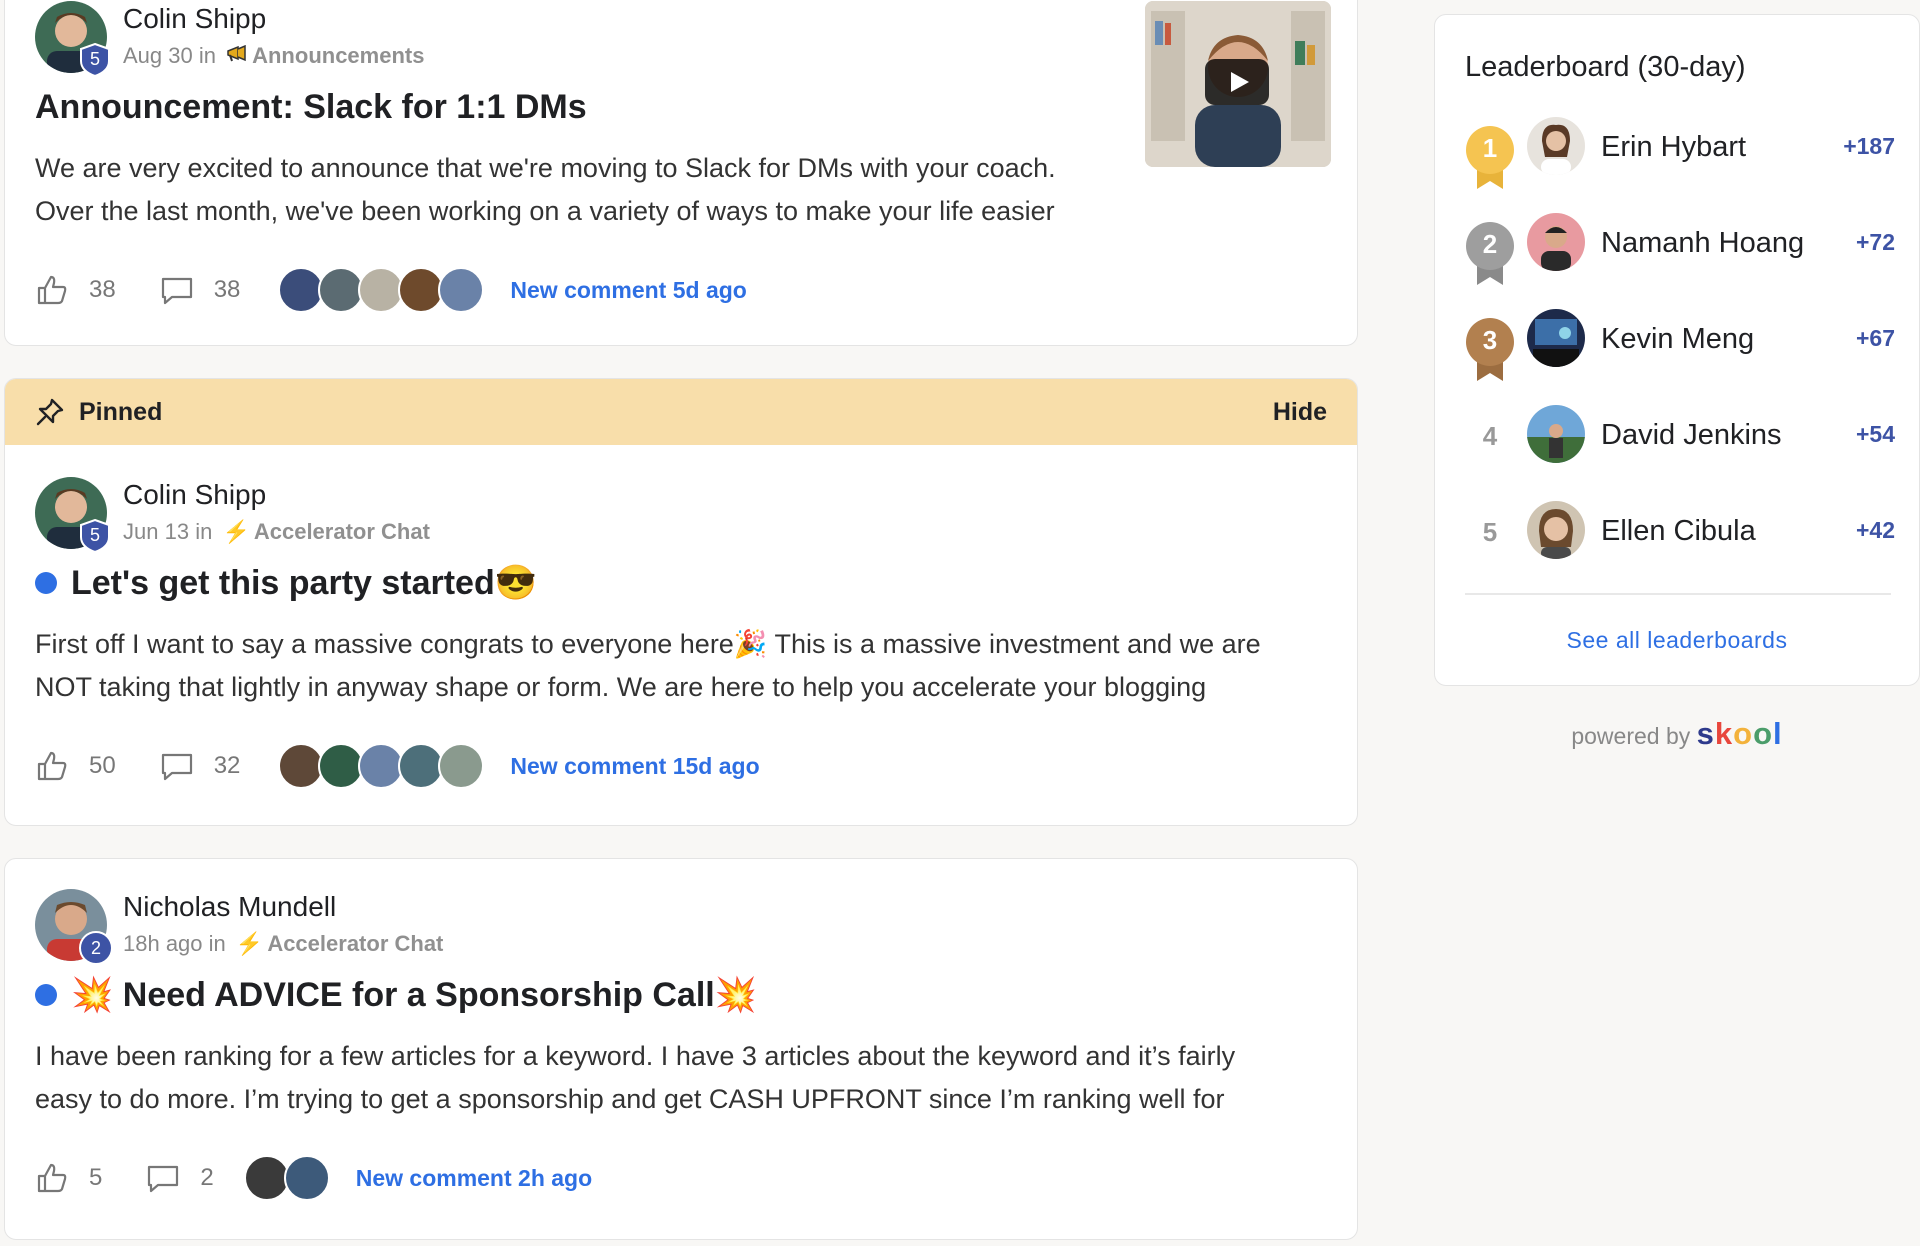  What do you see at coordinates (50, 412) in the screenshot?
I see `pin-icon` at bounding box center [50, 412].